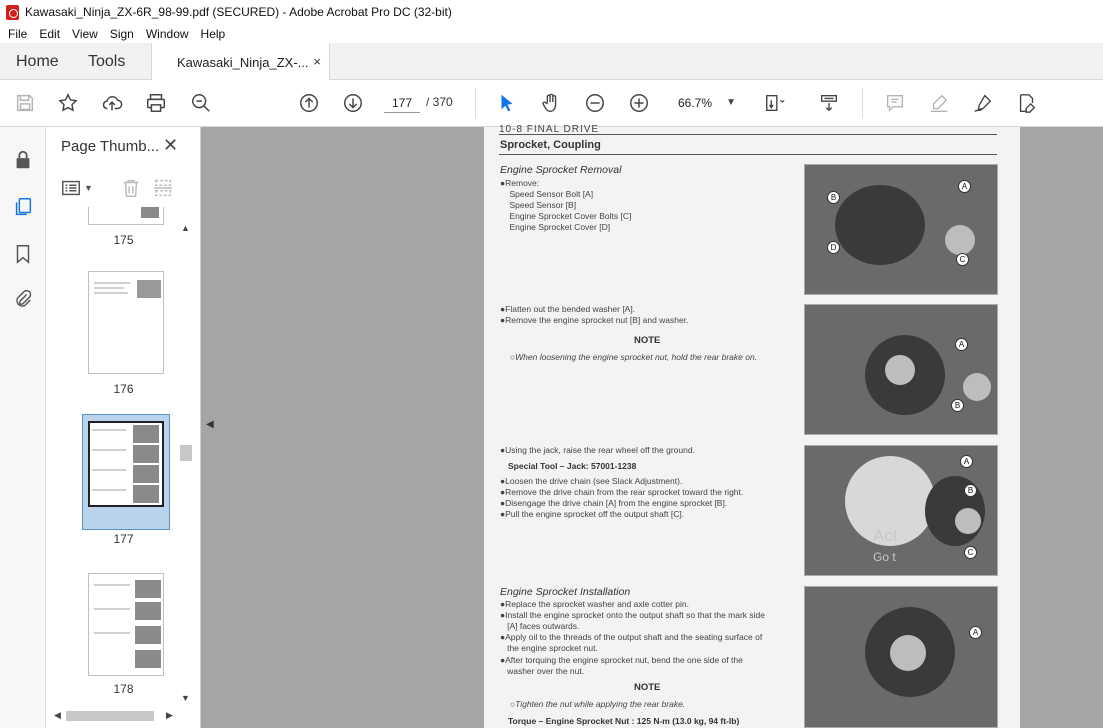 The width and height of the screenshot is (1103, 728). What do you see at coordinates (126, 472) in the screenshot?
I see `selected-page-thumbnail` at bounding box center [126, 472].